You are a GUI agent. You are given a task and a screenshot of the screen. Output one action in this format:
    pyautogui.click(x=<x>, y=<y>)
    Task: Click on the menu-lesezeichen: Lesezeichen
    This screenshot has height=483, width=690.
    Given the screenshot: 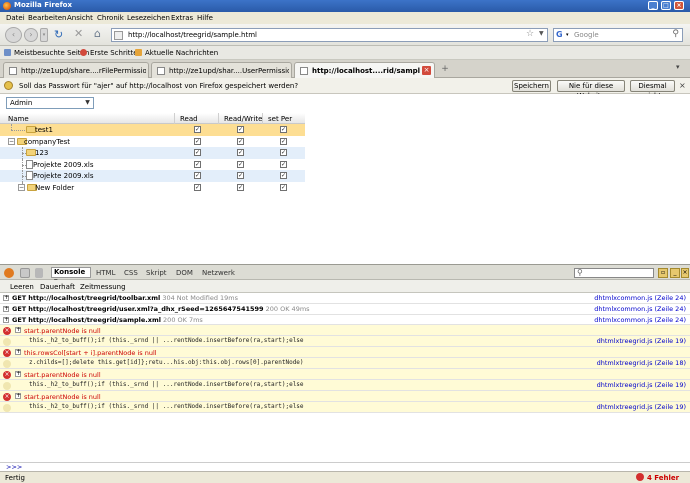 What is the action you would take?
    pyautogui.click(x=148, y=18)
    